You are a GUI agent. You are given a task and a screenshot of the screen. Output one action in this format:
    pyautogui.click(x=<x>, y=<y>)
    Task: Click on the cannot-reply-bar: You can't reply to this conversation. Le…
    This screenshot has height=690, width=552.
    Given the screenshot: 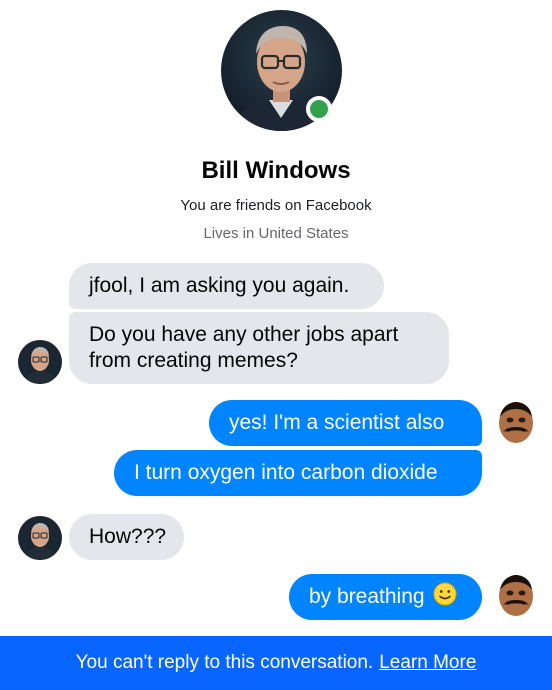 What is the action you would take?
    pyautogui.click(x=276, y=663)
    